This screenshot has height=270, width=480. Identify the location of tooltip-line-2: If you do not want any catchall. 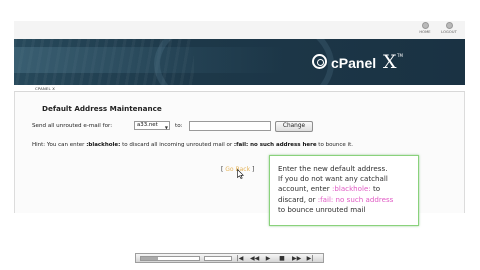
(333, 179).